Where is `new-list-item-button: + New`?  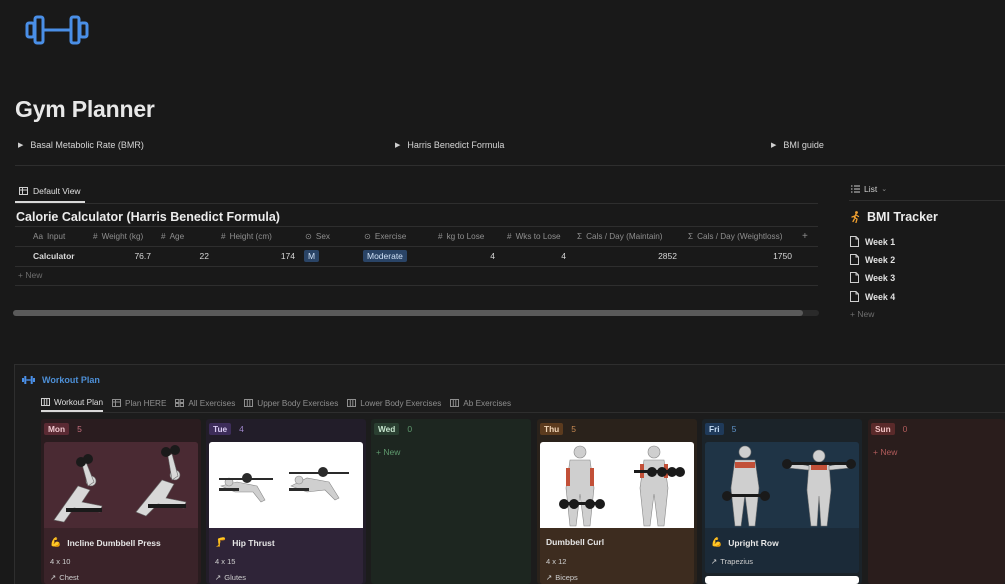
new-list-item-button: + New is located at coordinates (862, 314).